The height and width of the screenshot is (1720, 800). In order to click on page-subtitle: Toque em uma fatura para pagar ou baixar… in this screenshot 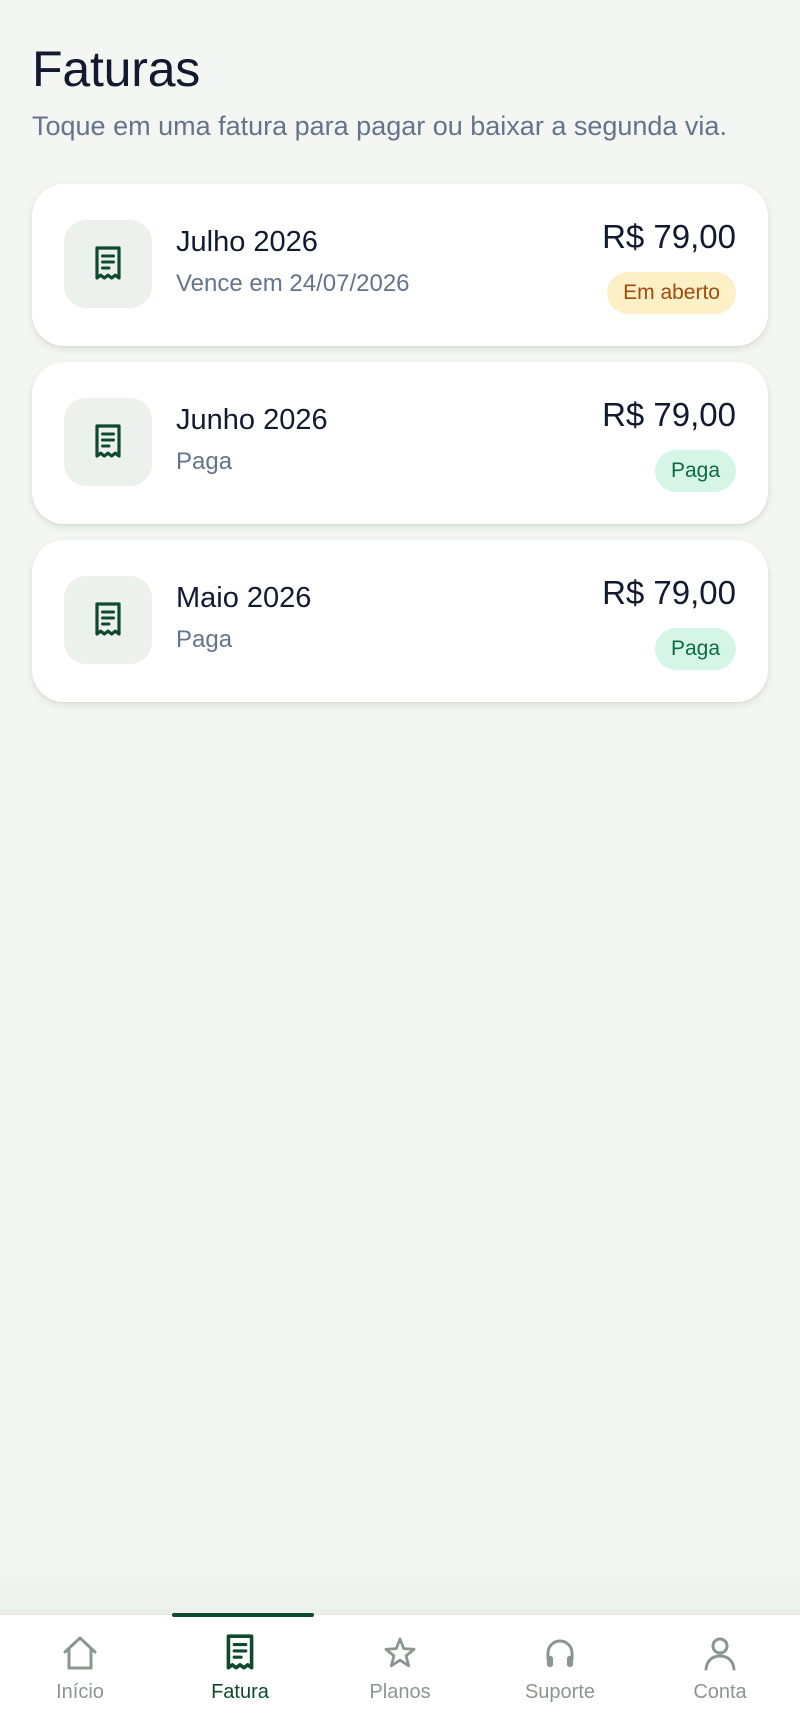, I will do `click(379, 126)`.